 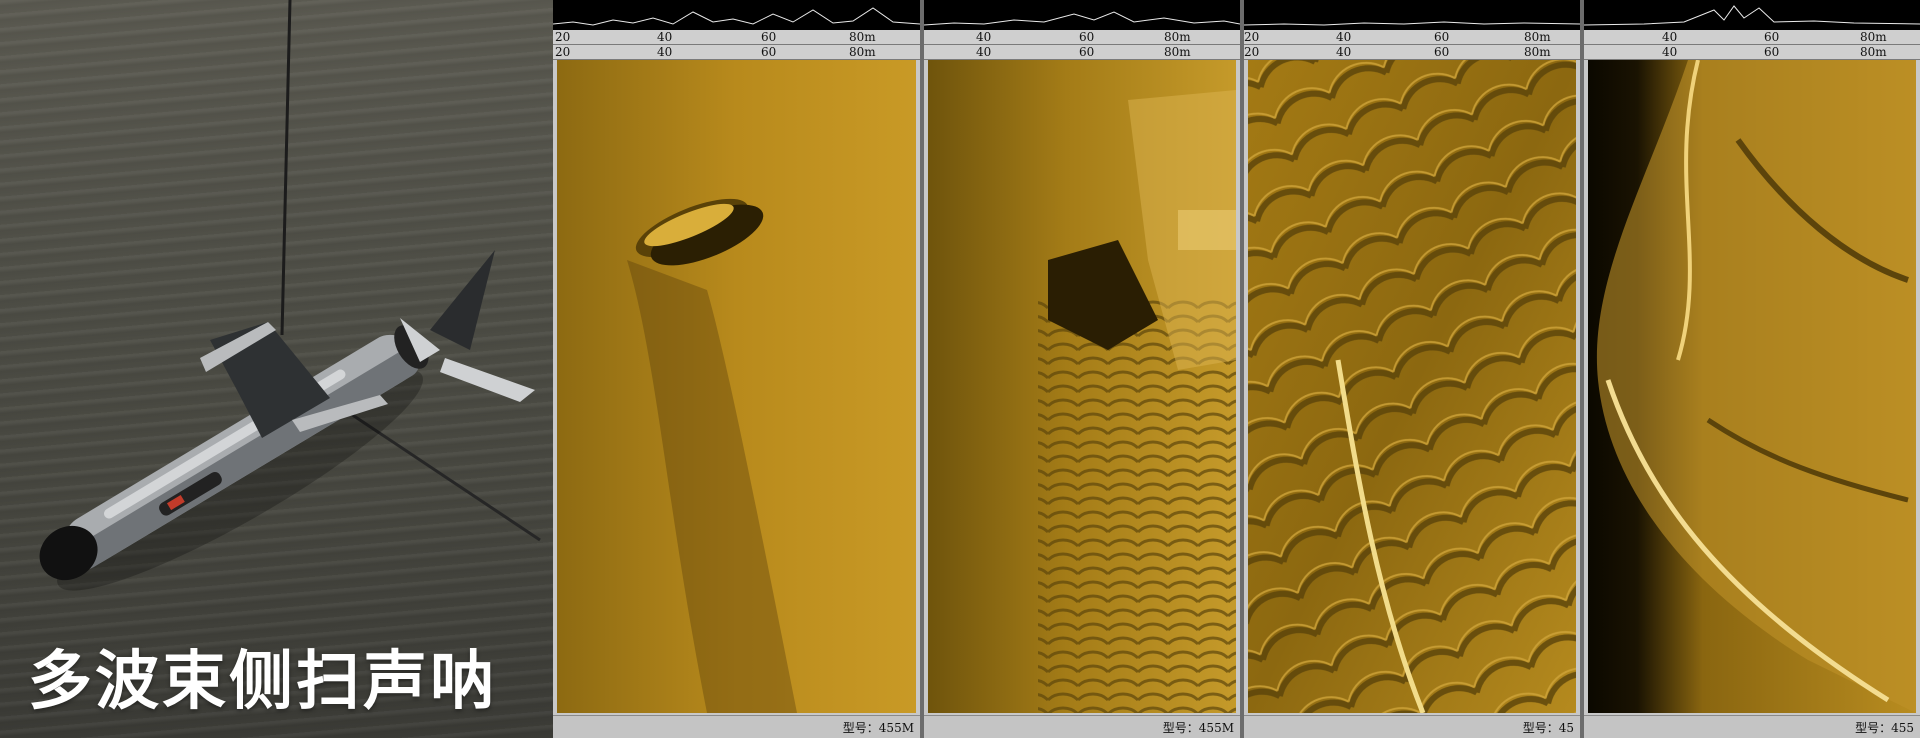 I want to click on photo-title: 多波束侧扫声呐, so click(x=262, y=682).